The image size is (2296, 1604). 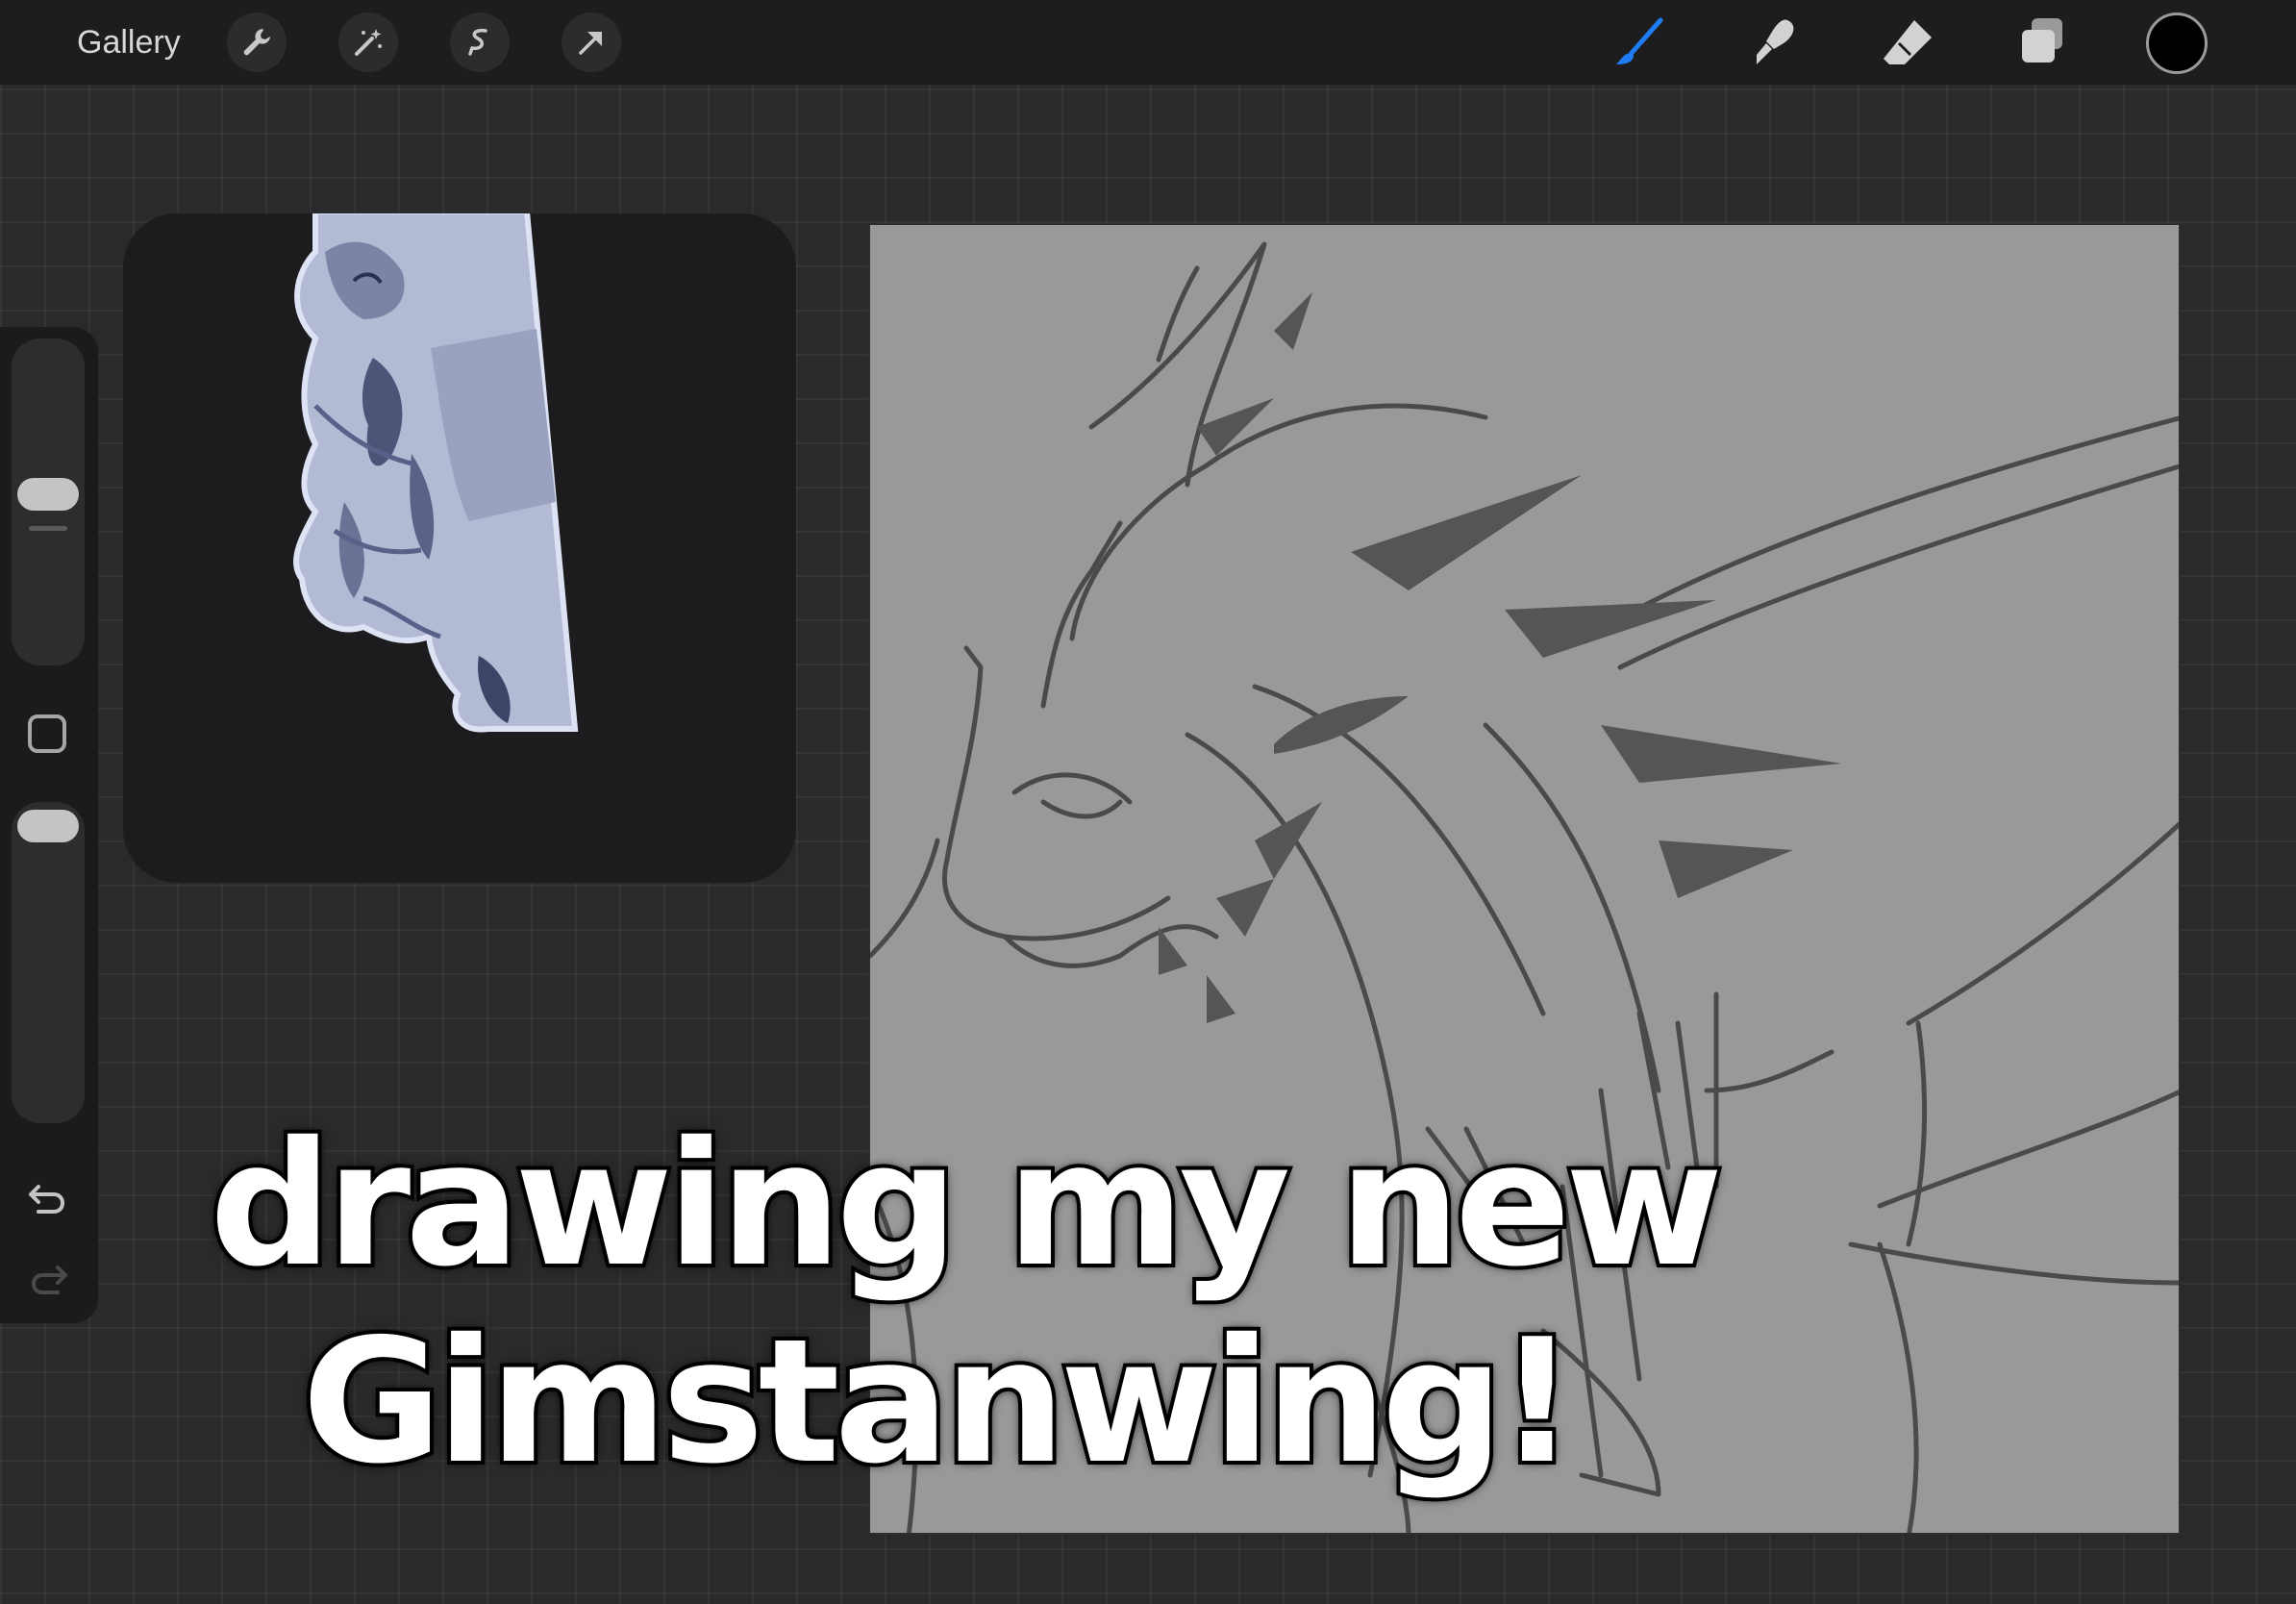 I want to click on reference-window, so click(x=459, y=548).